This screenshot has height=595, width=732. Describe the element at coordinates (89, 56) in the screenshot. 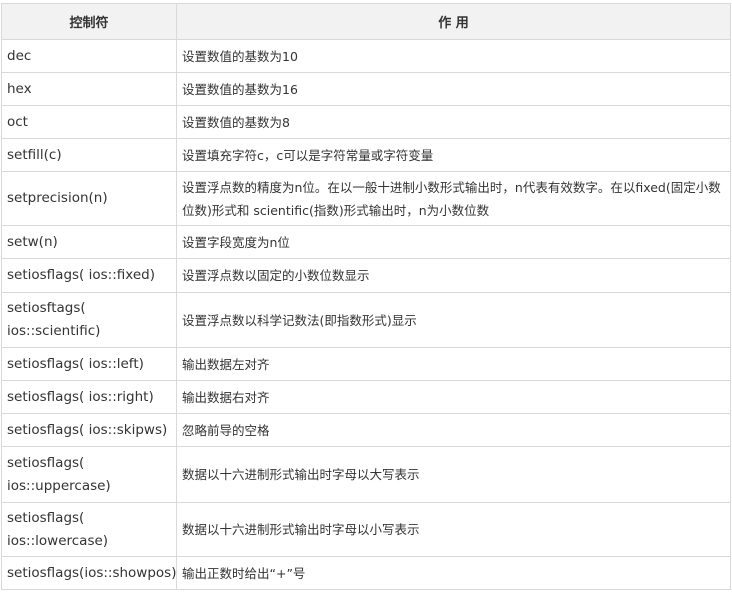

I see `control-cell: dec` at that location.